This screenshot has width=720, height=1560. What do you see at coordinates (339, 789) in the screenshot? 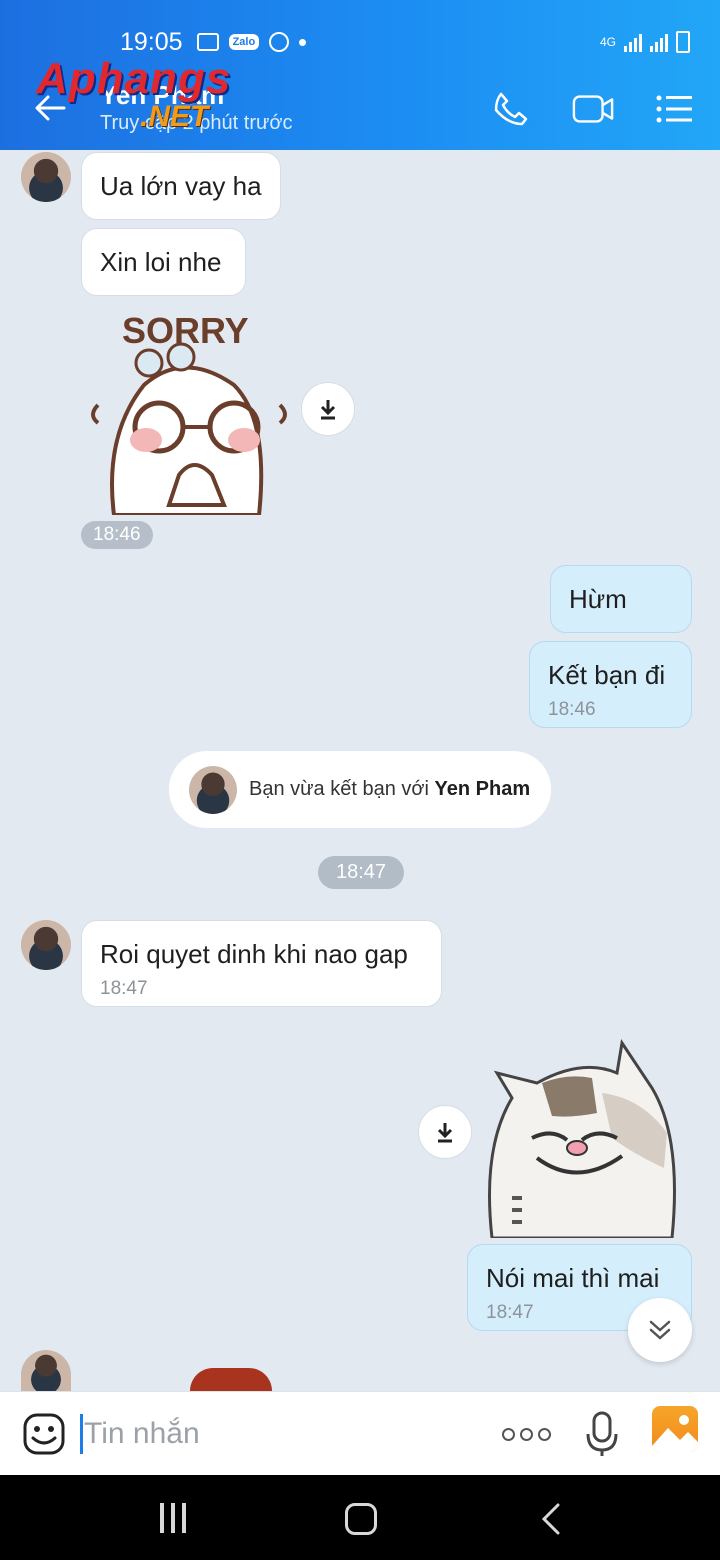
I see `notice-prefix: Bạn vừa kết bạn với` at bounding box center [339, 789].